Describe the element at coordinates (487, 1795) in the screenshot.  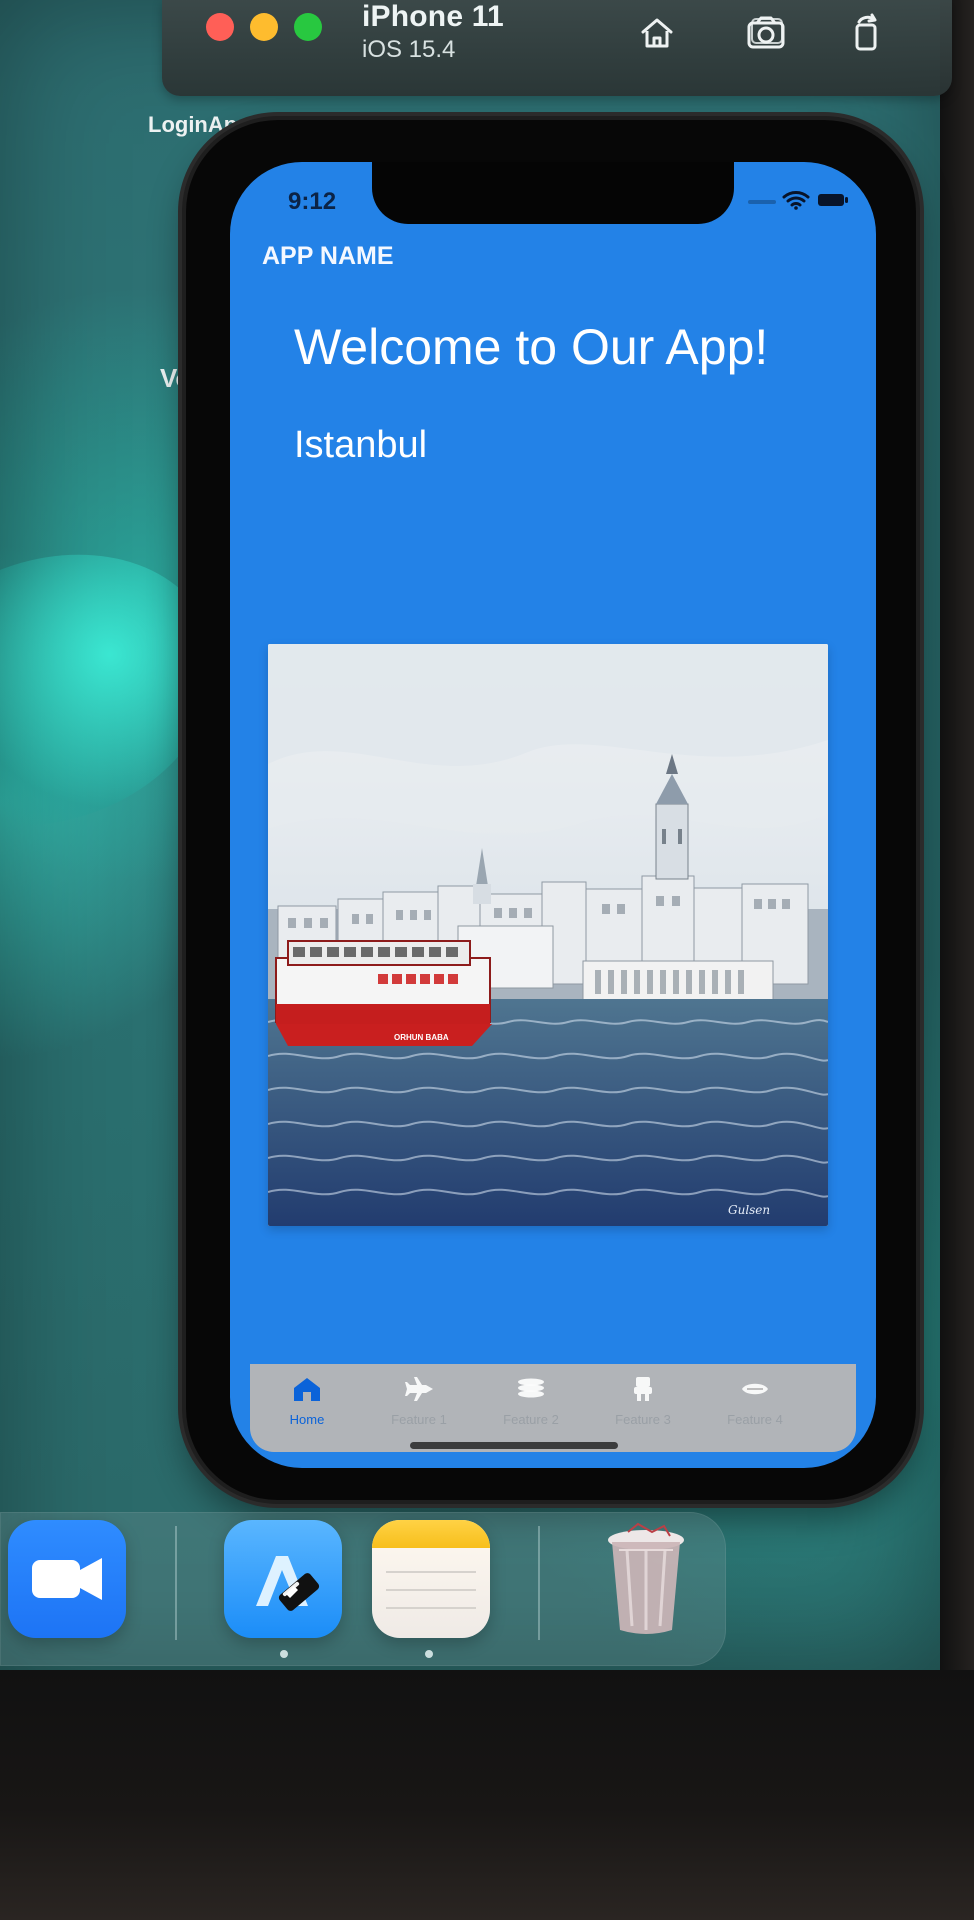
I see `monitor-bottom-edge` at that location.